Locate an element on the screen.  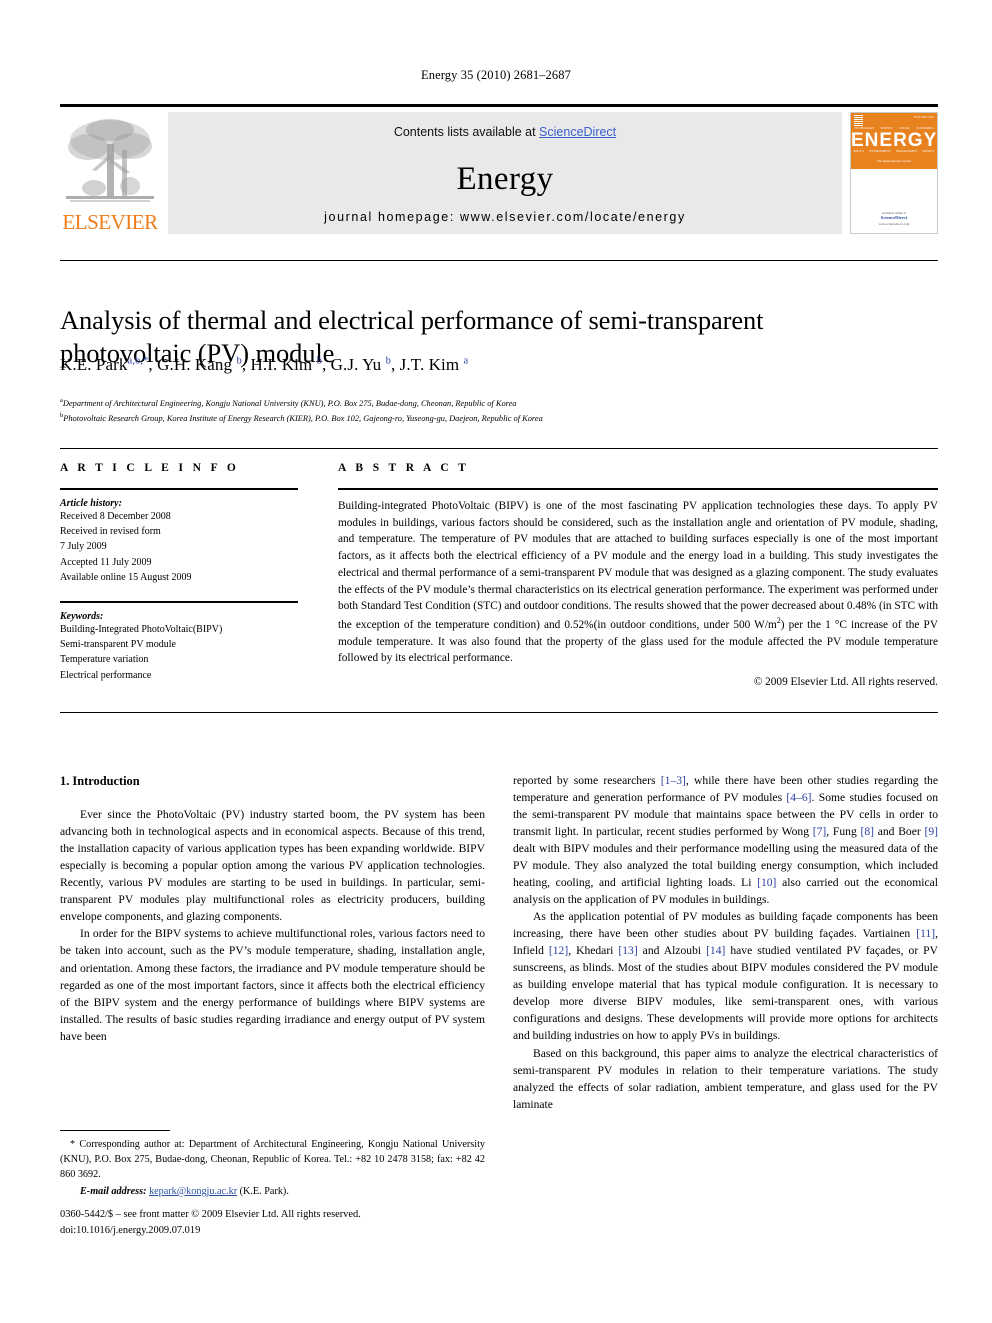
cover-issn: ISSN 0360-5442 is located at coordinates (923, 117).